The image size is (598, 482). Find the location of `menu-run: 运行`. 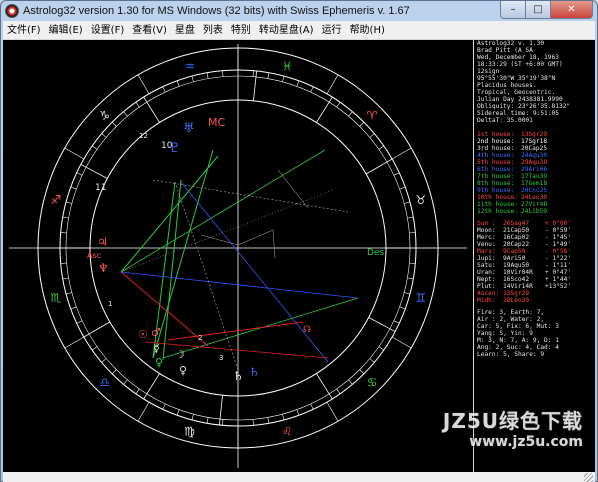

menu-run: 运行 is located at coordinates (332, 30).